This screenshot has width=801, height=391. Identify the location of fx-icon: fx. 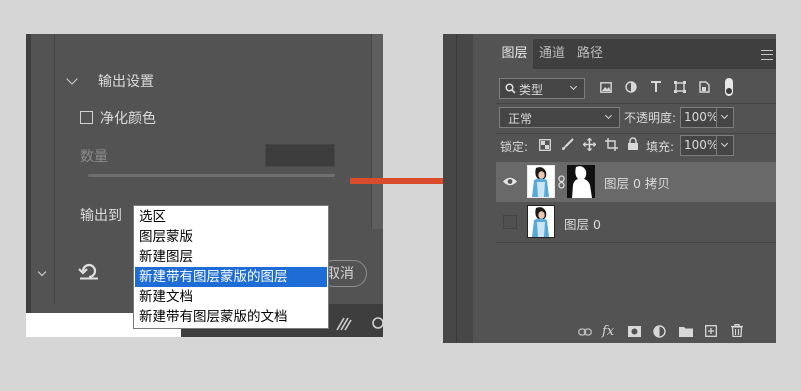
(608, 331).